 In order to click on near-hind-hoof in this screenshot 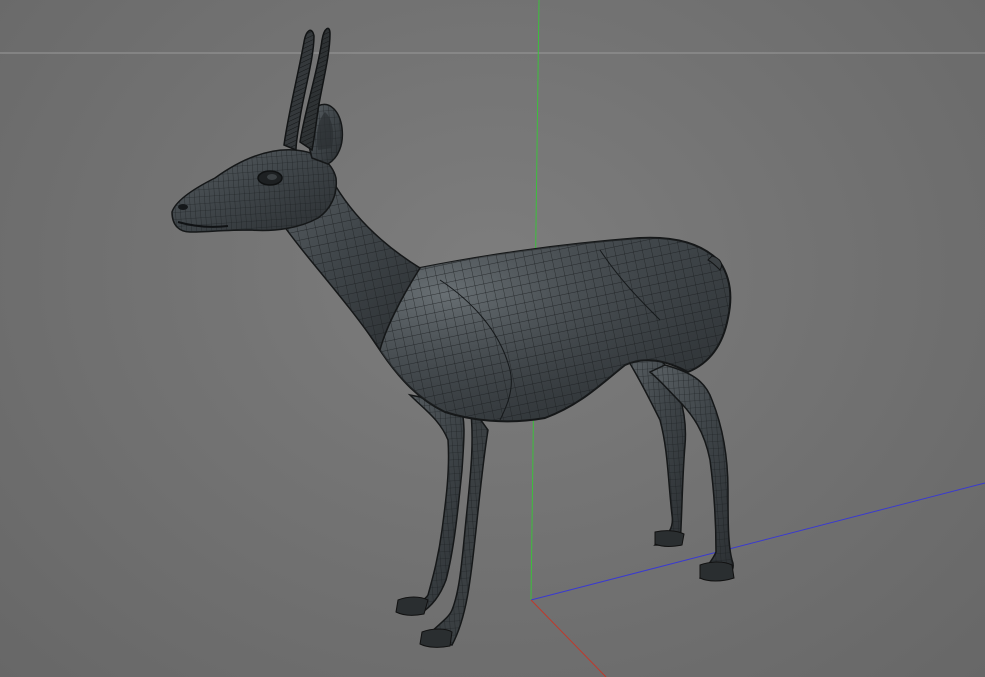, I will do `click(717, 571)`.